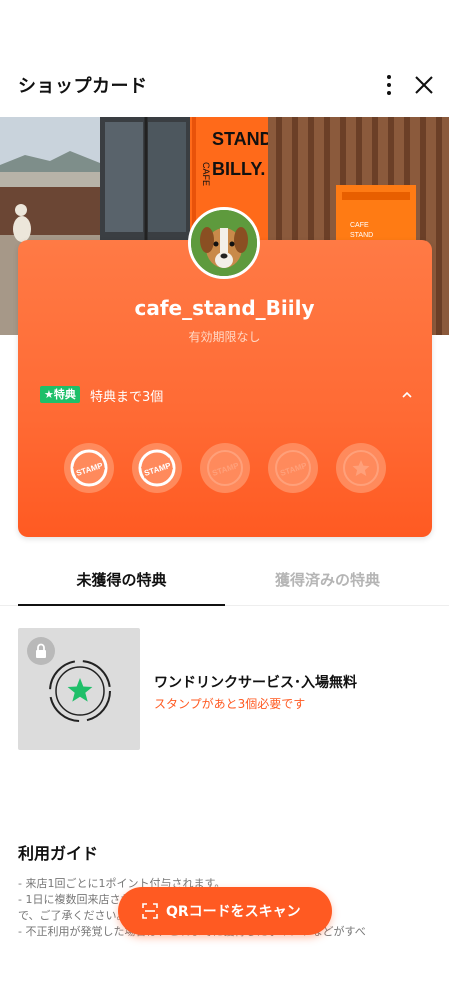 This screenshot has height=1000, width=449. Describe the element at coordinates (224, 308) in the screenshot. I see `shop-name: cafe_stand_Biily` at that location.